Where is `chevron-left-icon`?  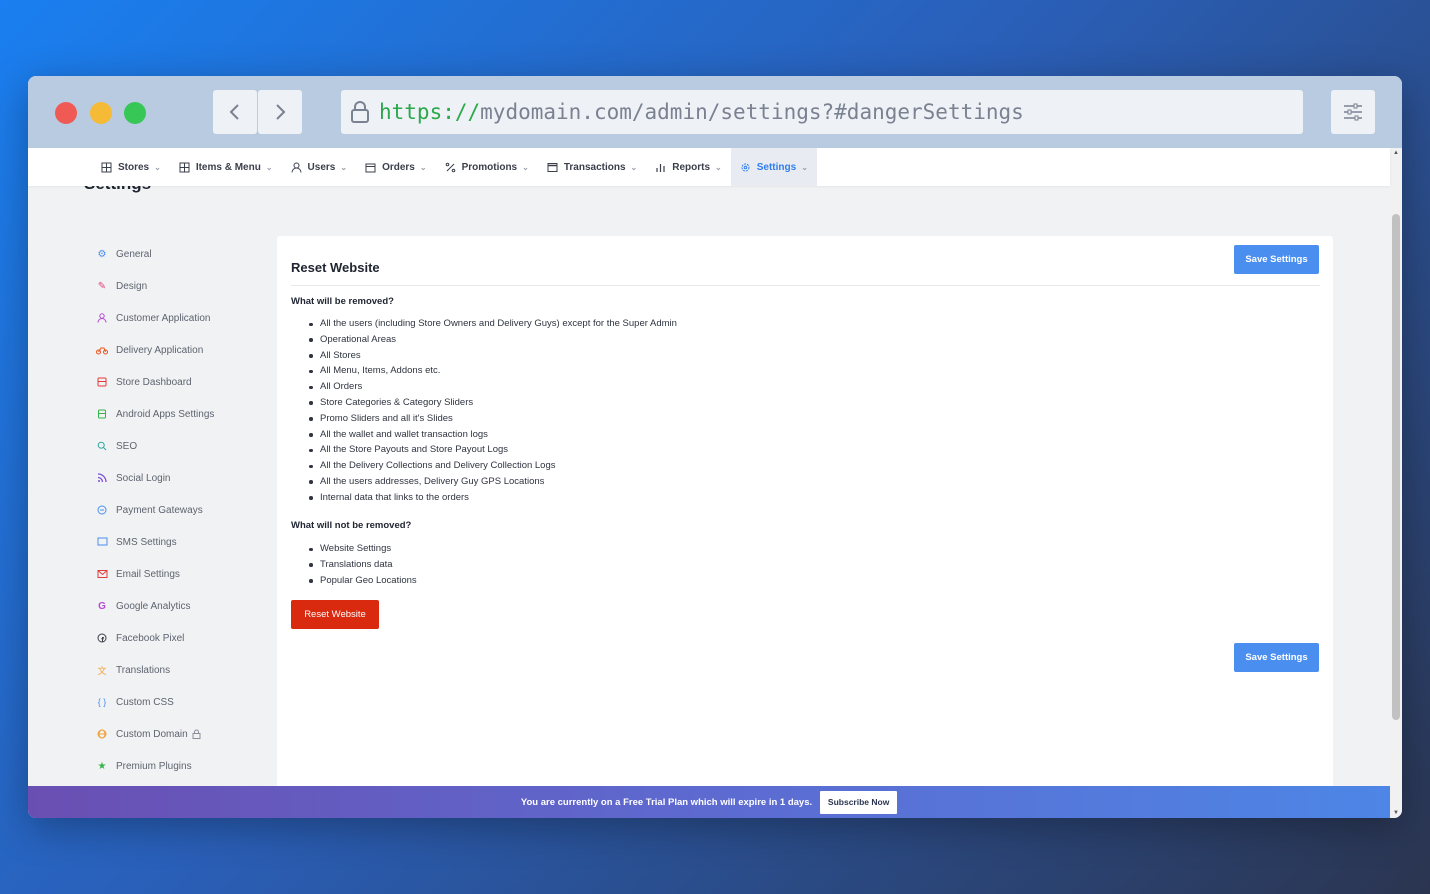
chevron-left-icon is located at coordinates (234, 112).